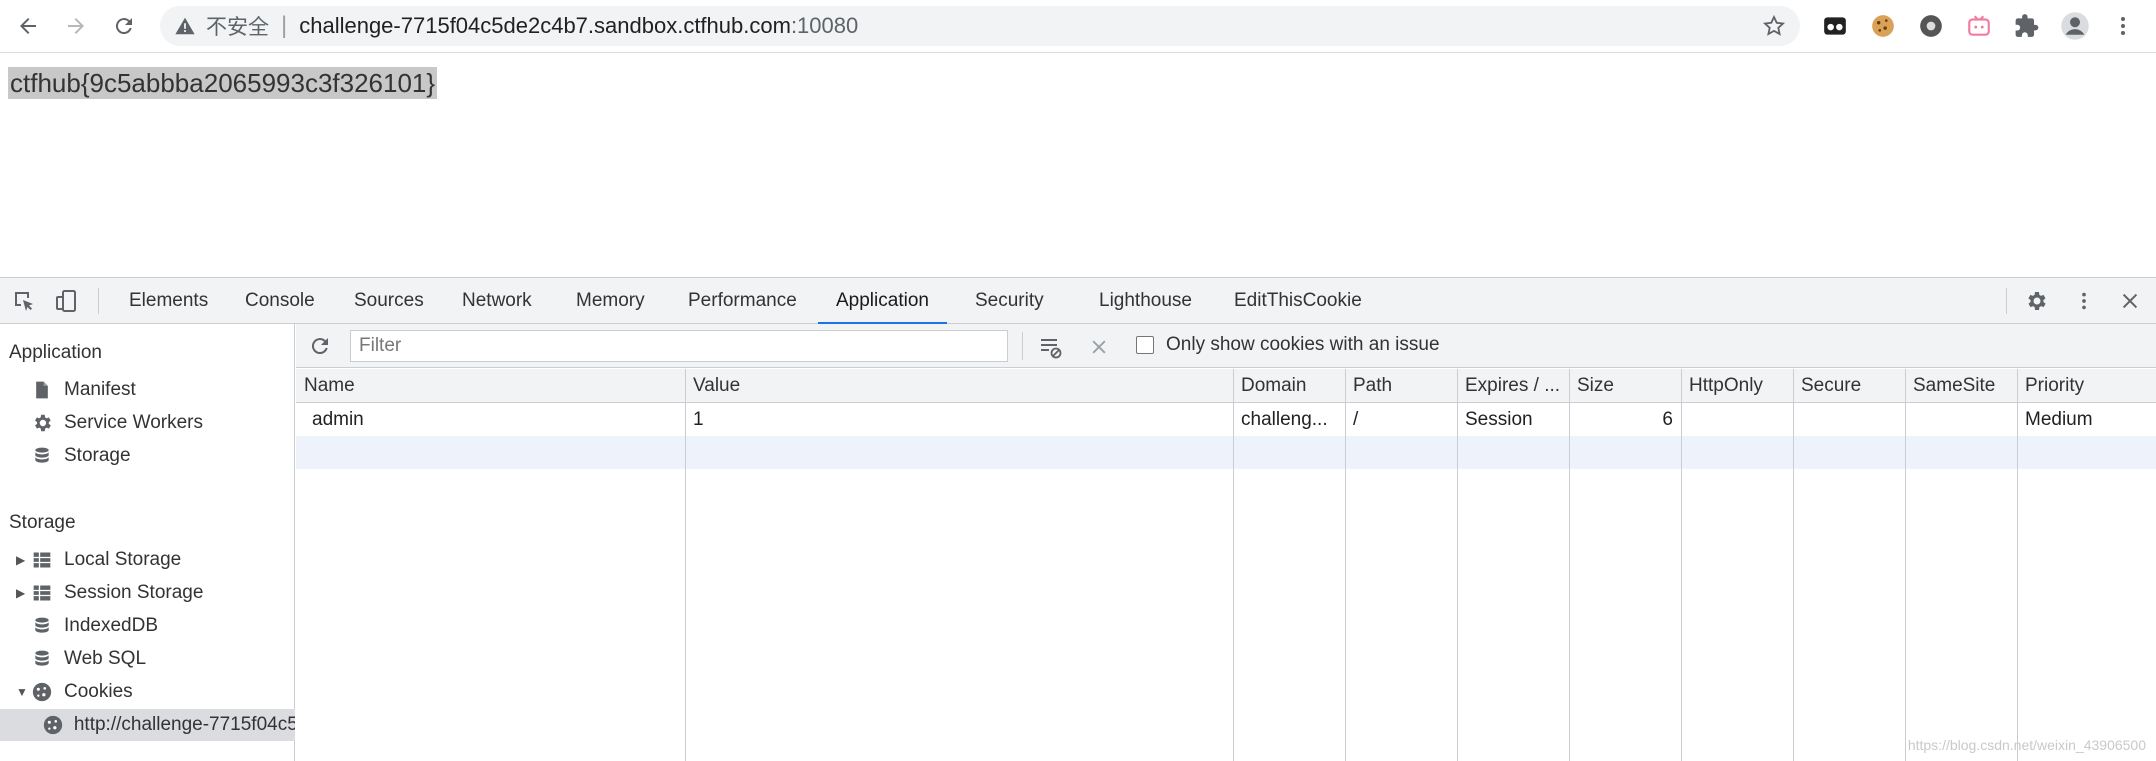 Image resolution: width=2156 pixels, height=761 pixels. I want to click on devtools-menu-icon, so click(2084, 301).